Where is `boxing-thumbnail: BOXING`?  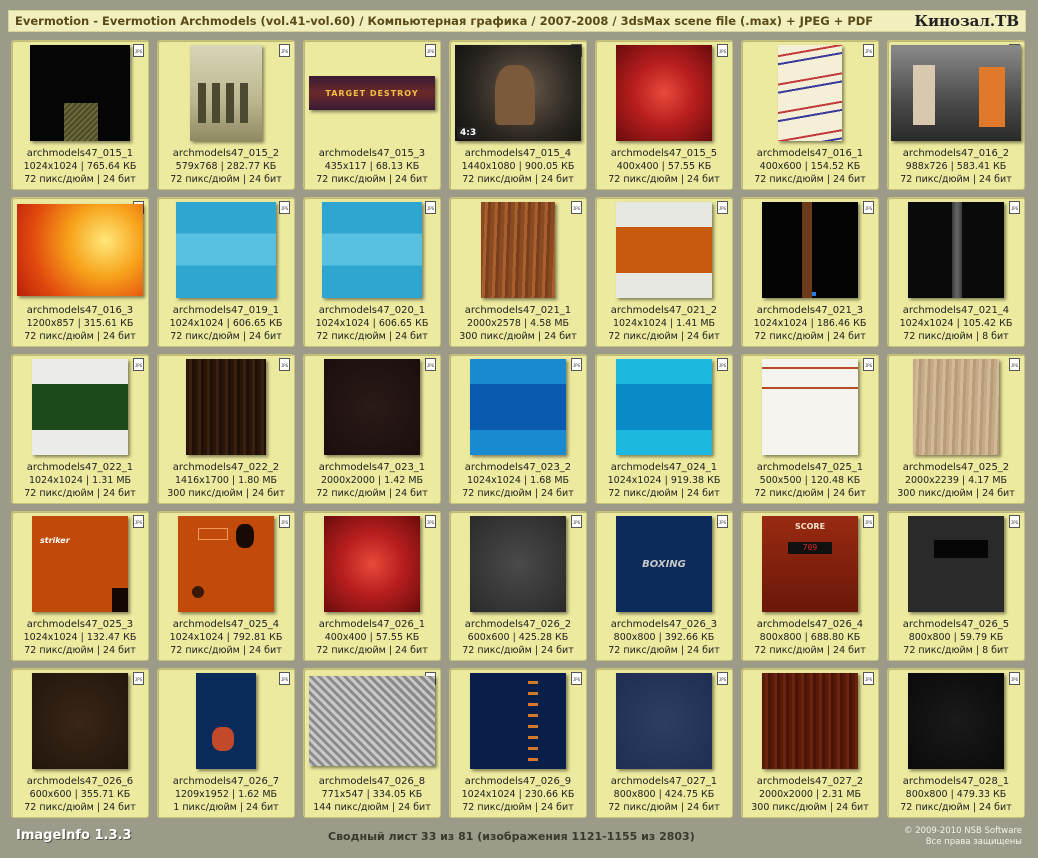 boxing-thumbnail: BOXING is located at coordinates (664, 564).